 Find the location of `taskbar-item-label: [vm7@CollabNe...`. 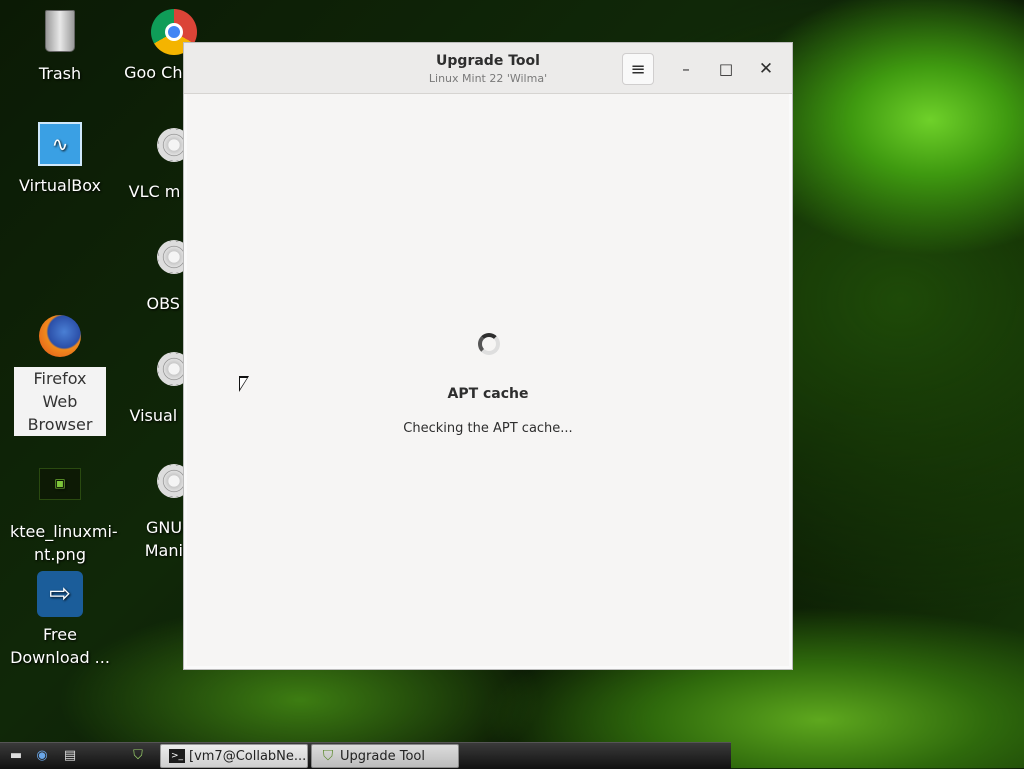

taskbar-item-label: [vm7@CollabNe... is located at coordinates (248, 756).